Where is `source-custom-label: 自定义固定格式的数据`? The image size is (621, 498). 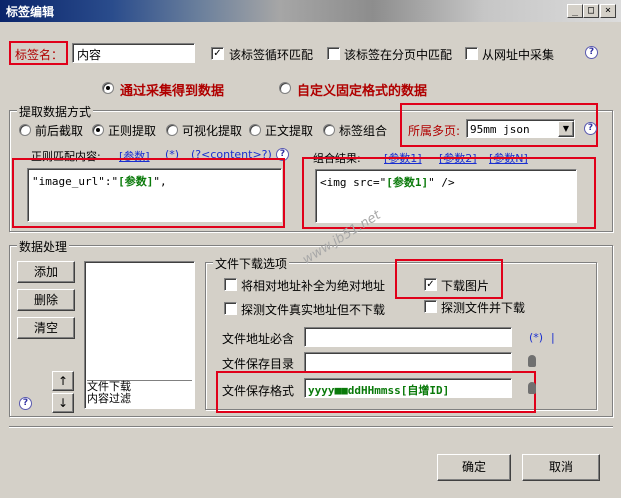
source-custom-label: 自定义固定格式的数据 is located at coordinates (362, 91).